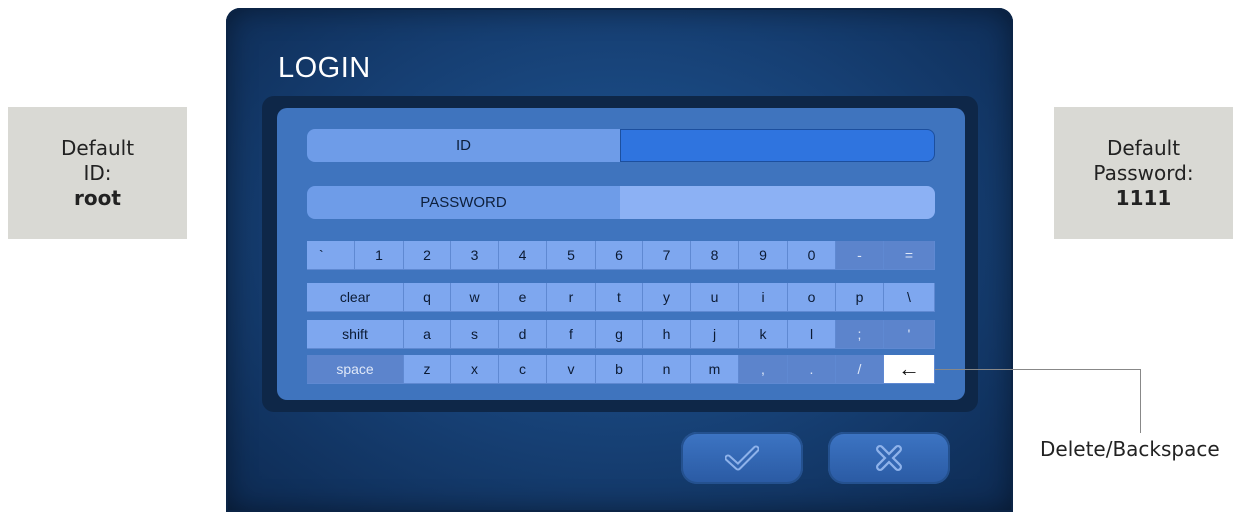 The height and width of the screenshot is (512, 1255). Describe the element at coordinates (475, 255) in the screenshot. I see `key: 3` at that location.